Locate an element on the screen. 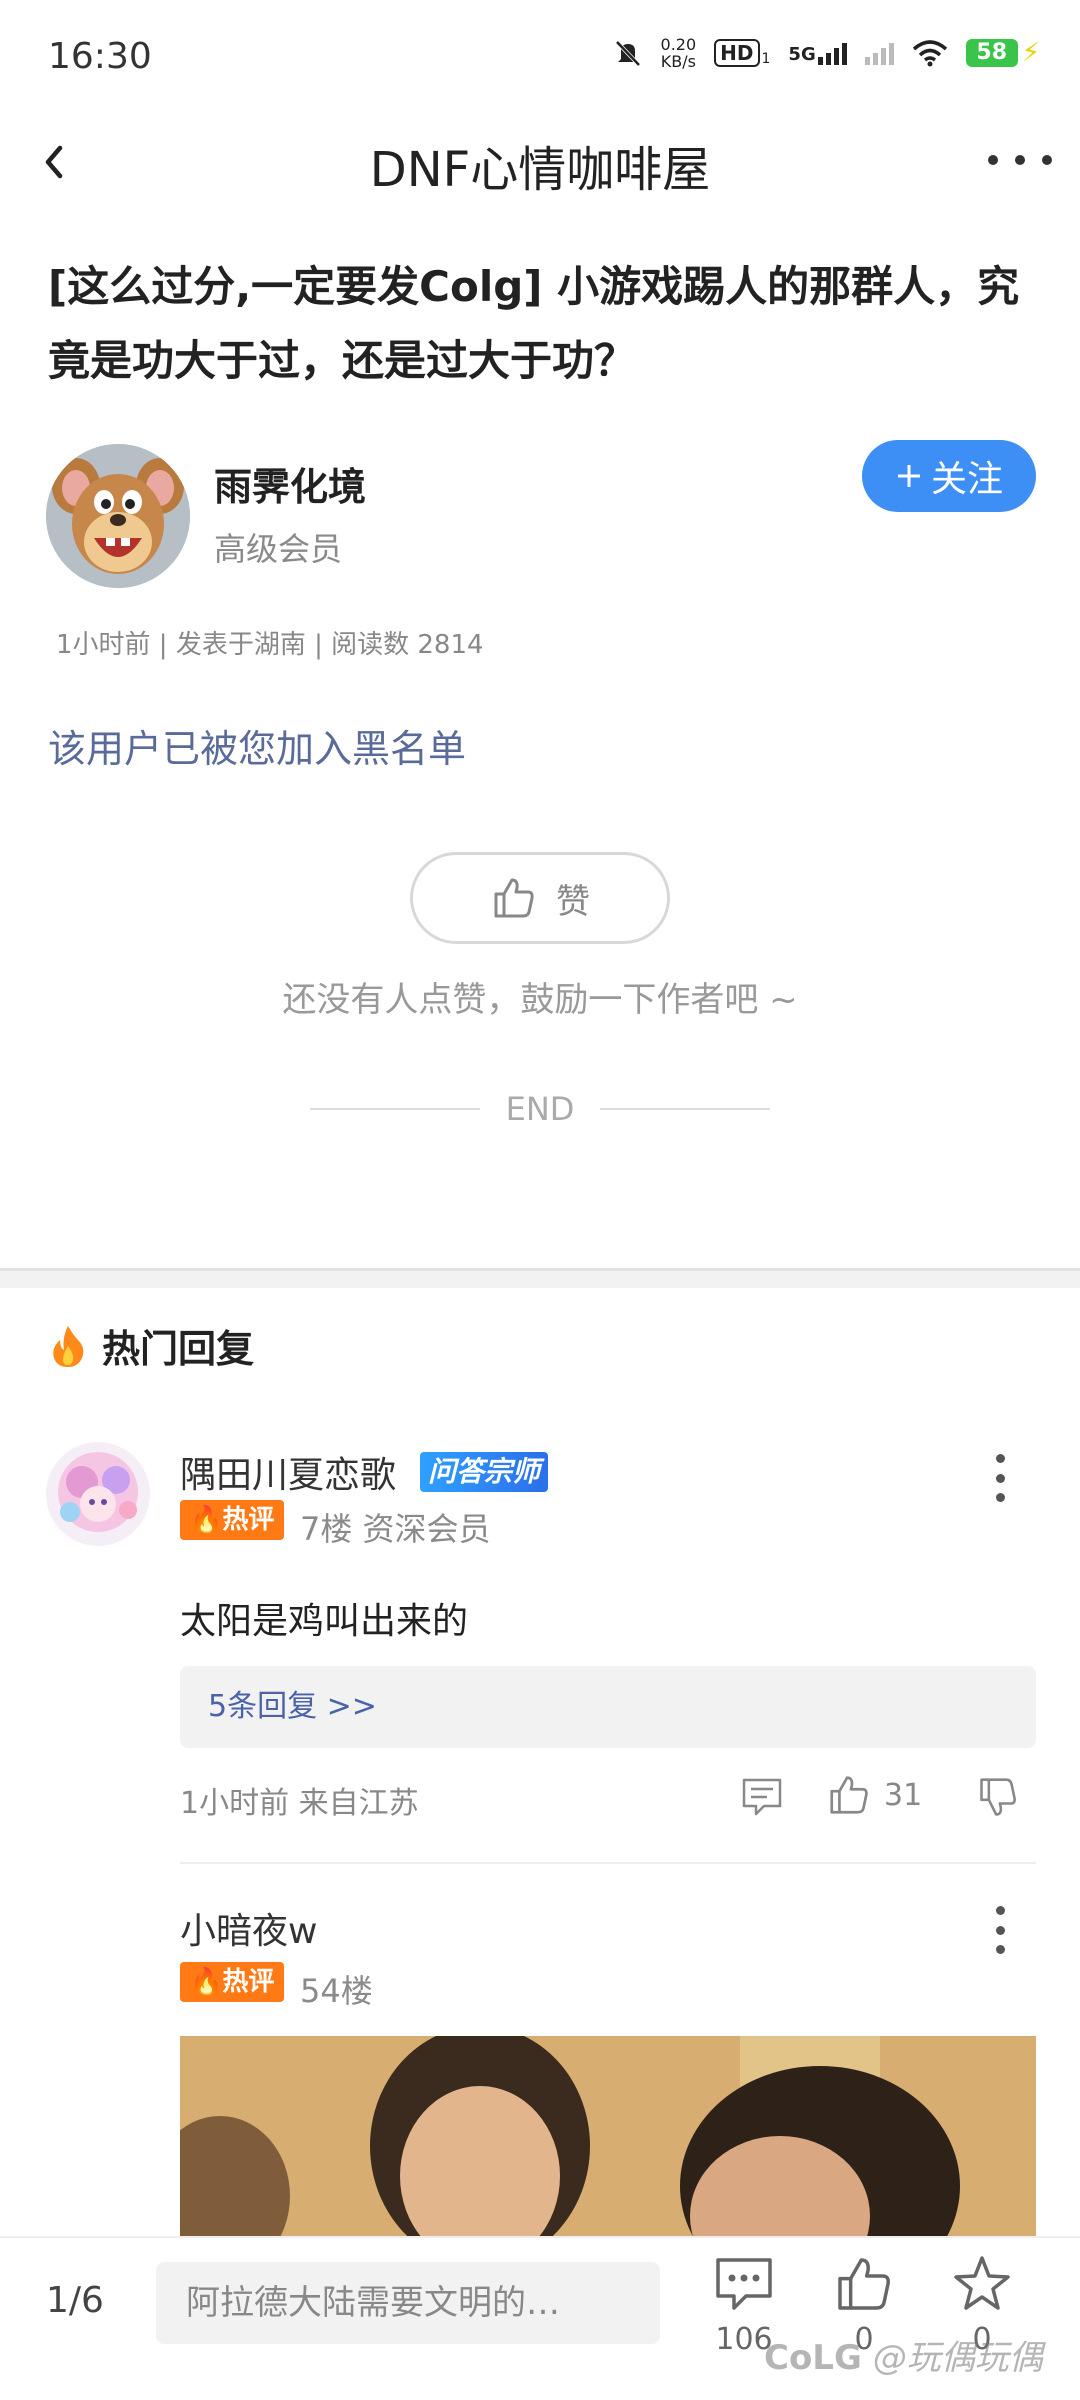 The height and width of the screenshot is (2400, 1080). page-indicator: 1/6 is located at coordinates (75, 2300).